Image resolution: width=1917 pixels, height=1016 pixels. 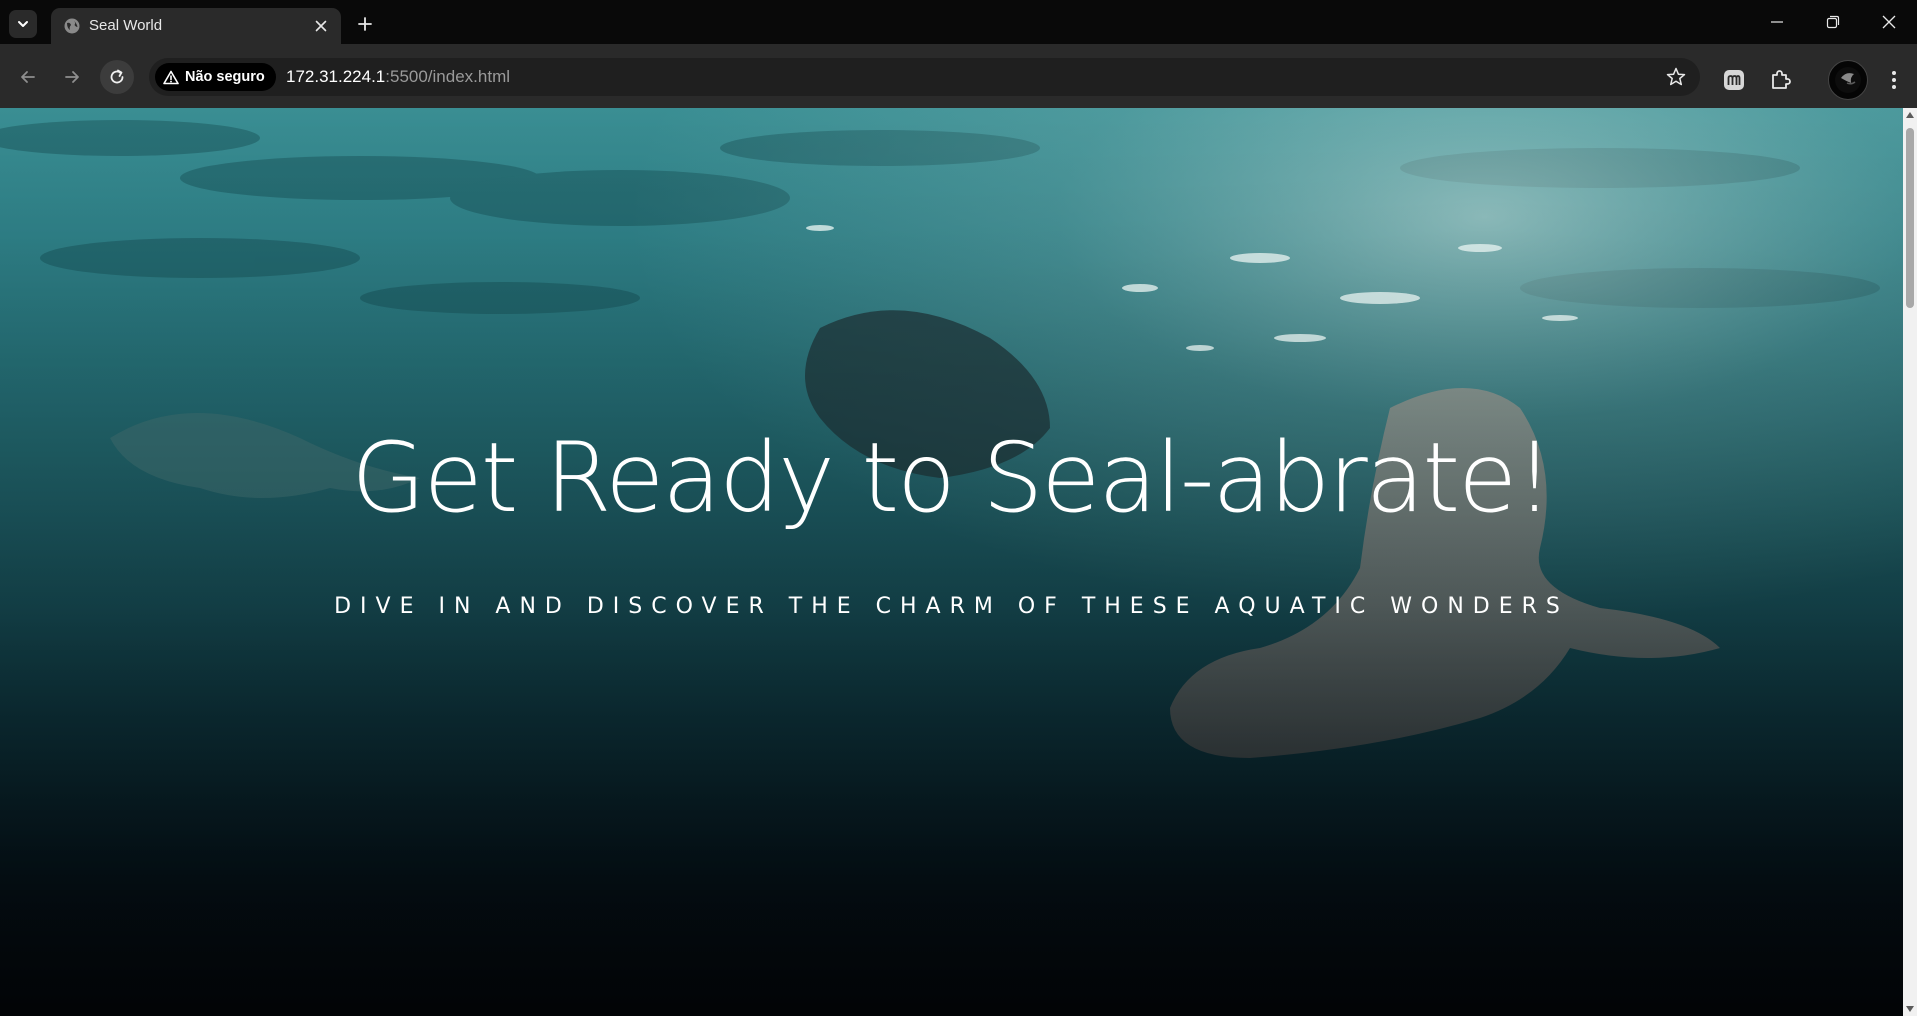 What do you see at coordinates (952, 478) in the screenshot?
I see `hero-title: Get Ready to Seal-abrate!` at bounding box center [952, 478].